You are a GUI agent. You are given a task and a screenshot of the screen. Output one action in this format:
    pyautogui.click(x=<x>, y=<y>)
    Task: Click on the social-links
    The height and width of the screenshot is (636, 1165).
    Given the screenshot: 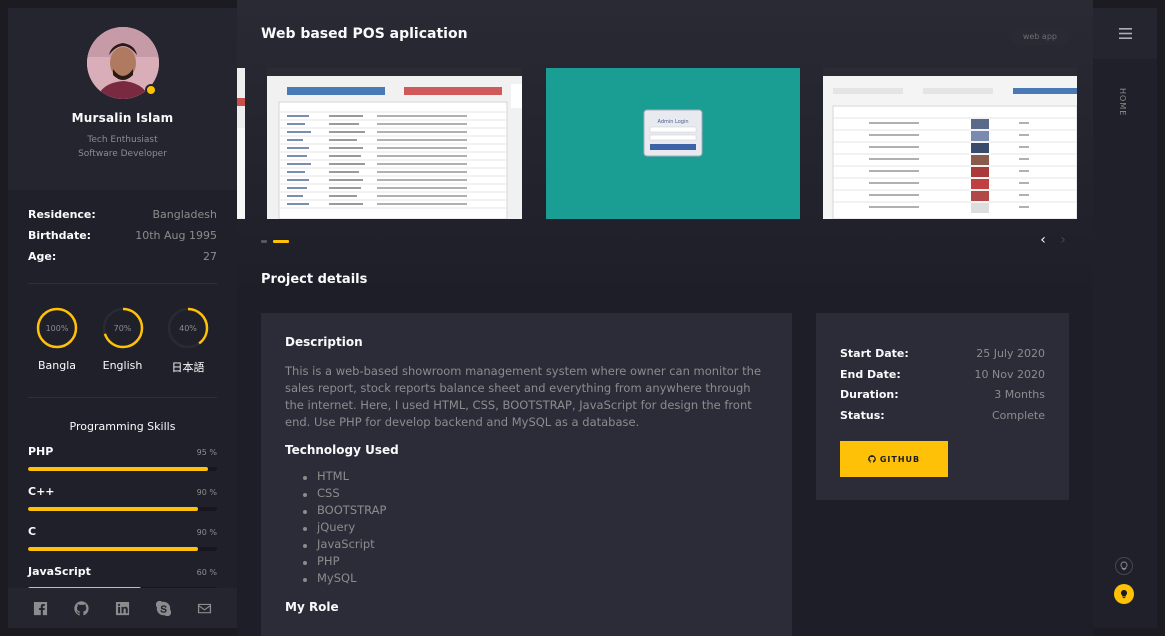 What is the action you would take?
    pyautogui.click(x=122, y=608)
    